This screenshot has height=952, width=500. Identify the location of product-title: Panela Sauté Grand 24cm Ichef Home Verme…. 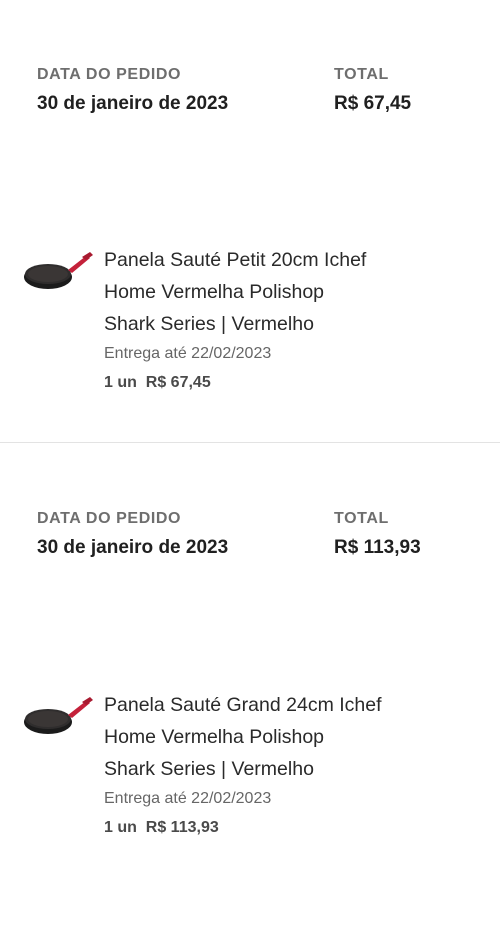
(264, 737).